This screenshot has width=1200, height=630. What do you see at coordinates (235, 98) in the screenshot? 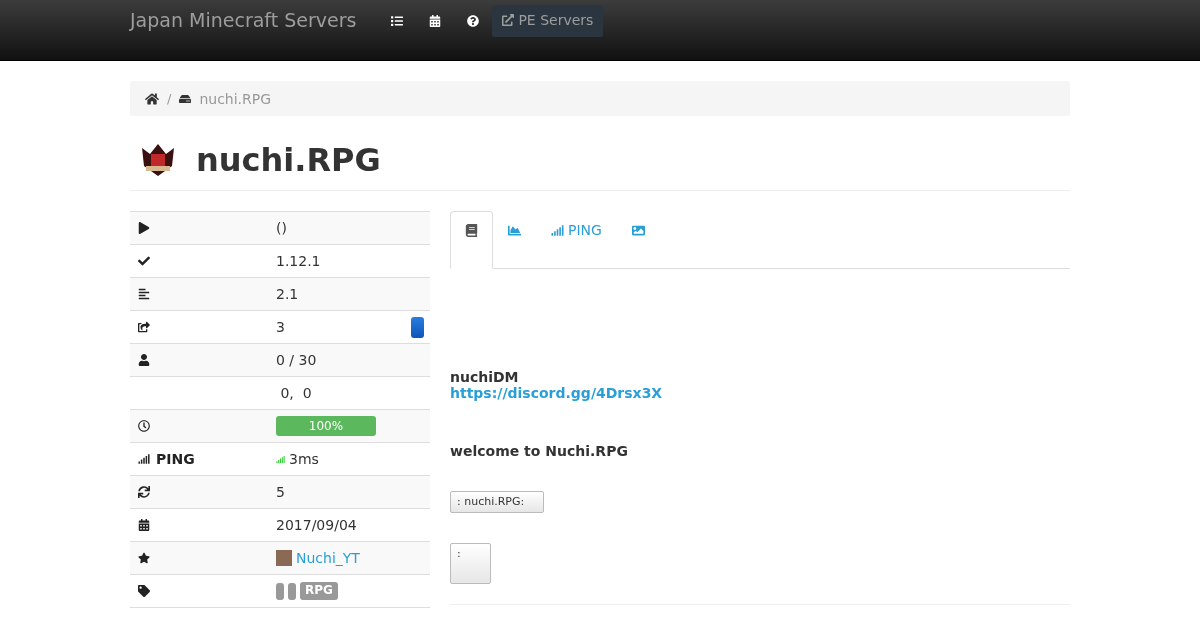
I see `breadcrumb-current: nuchi.RPG` at bounding box center [235, 98].